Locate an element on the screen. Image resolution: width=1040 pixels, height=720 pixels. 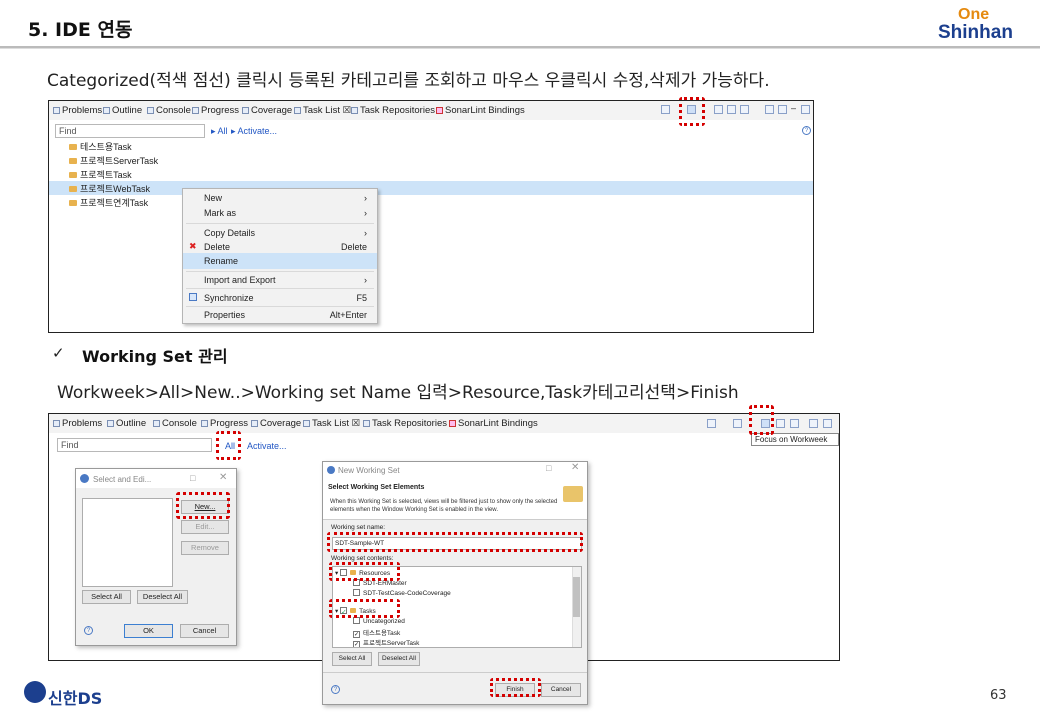
view-menu-icon is located at coordinates (782, 109).